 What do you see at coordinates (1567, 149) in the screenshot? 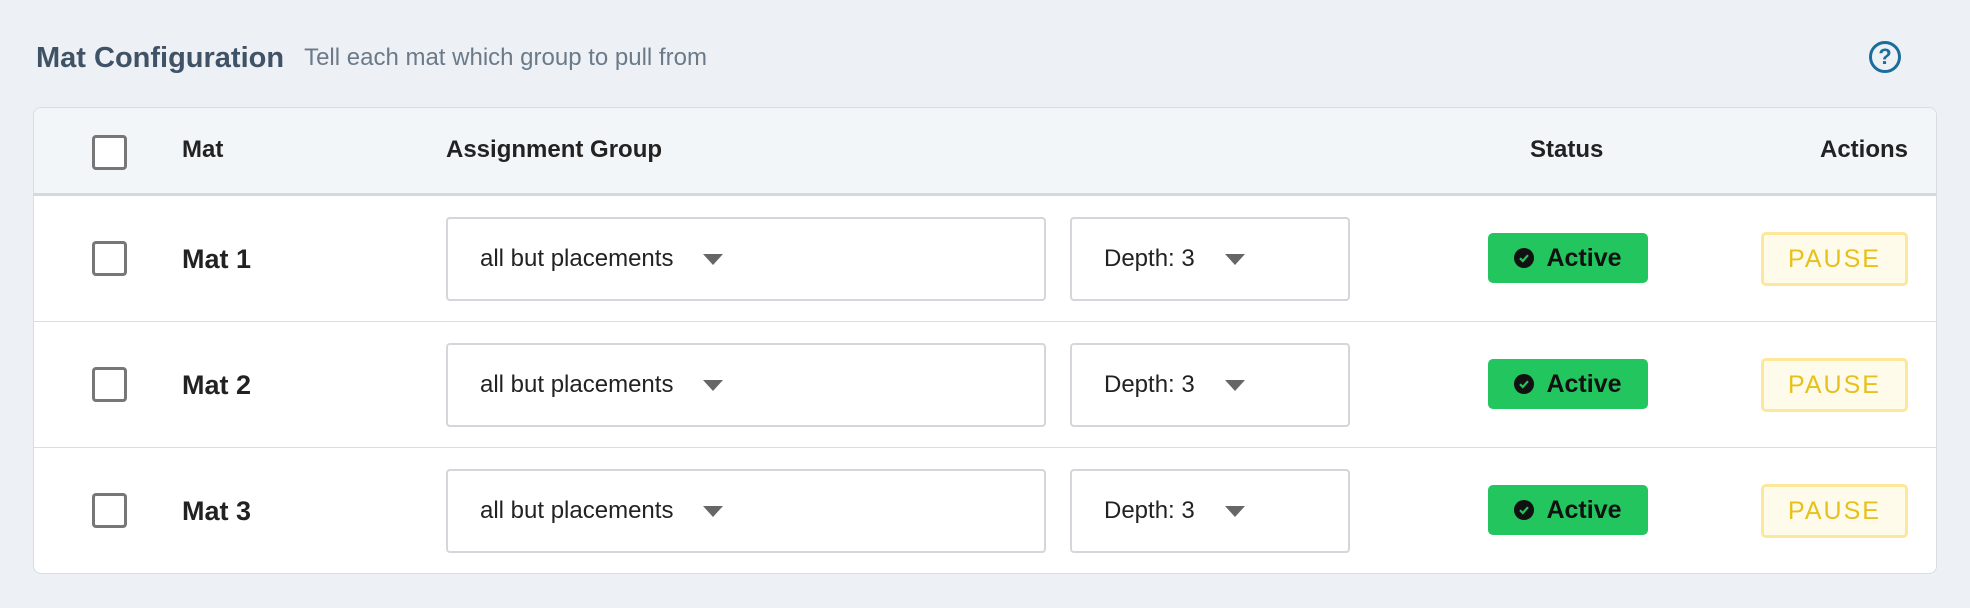
I see `column-header-status: Status` at bounding box center [1567, 149].